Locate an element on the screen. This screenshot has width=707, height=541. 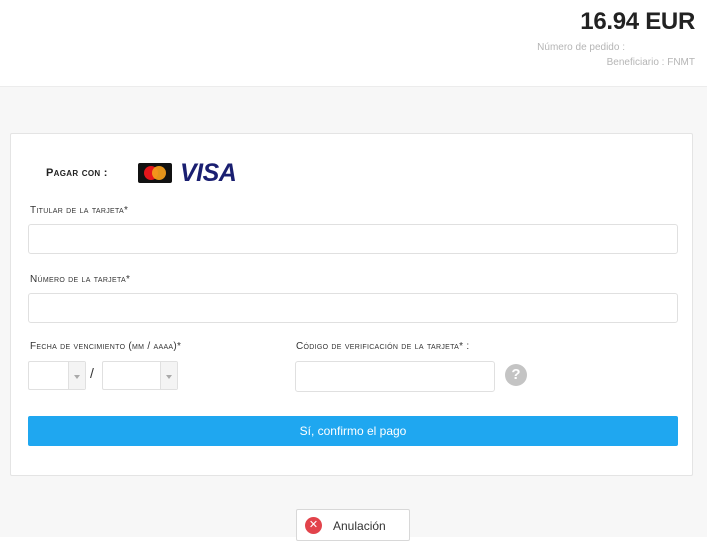
help-icon: ? is located at coordinates (516, 375).